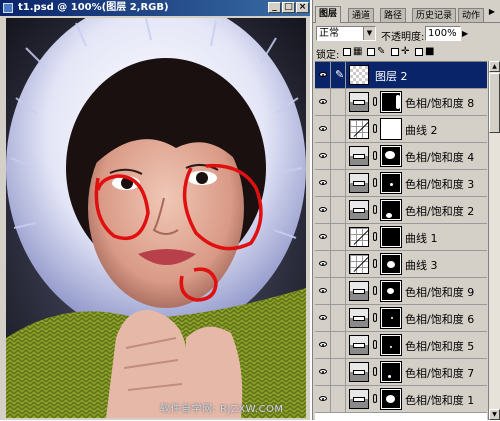 The height and width of the screenshot is (421, 500). What do you see at coordinates (328, 14) in the screenshot?
I see `tab-layers: 图层` at bounding box center [328, 14].